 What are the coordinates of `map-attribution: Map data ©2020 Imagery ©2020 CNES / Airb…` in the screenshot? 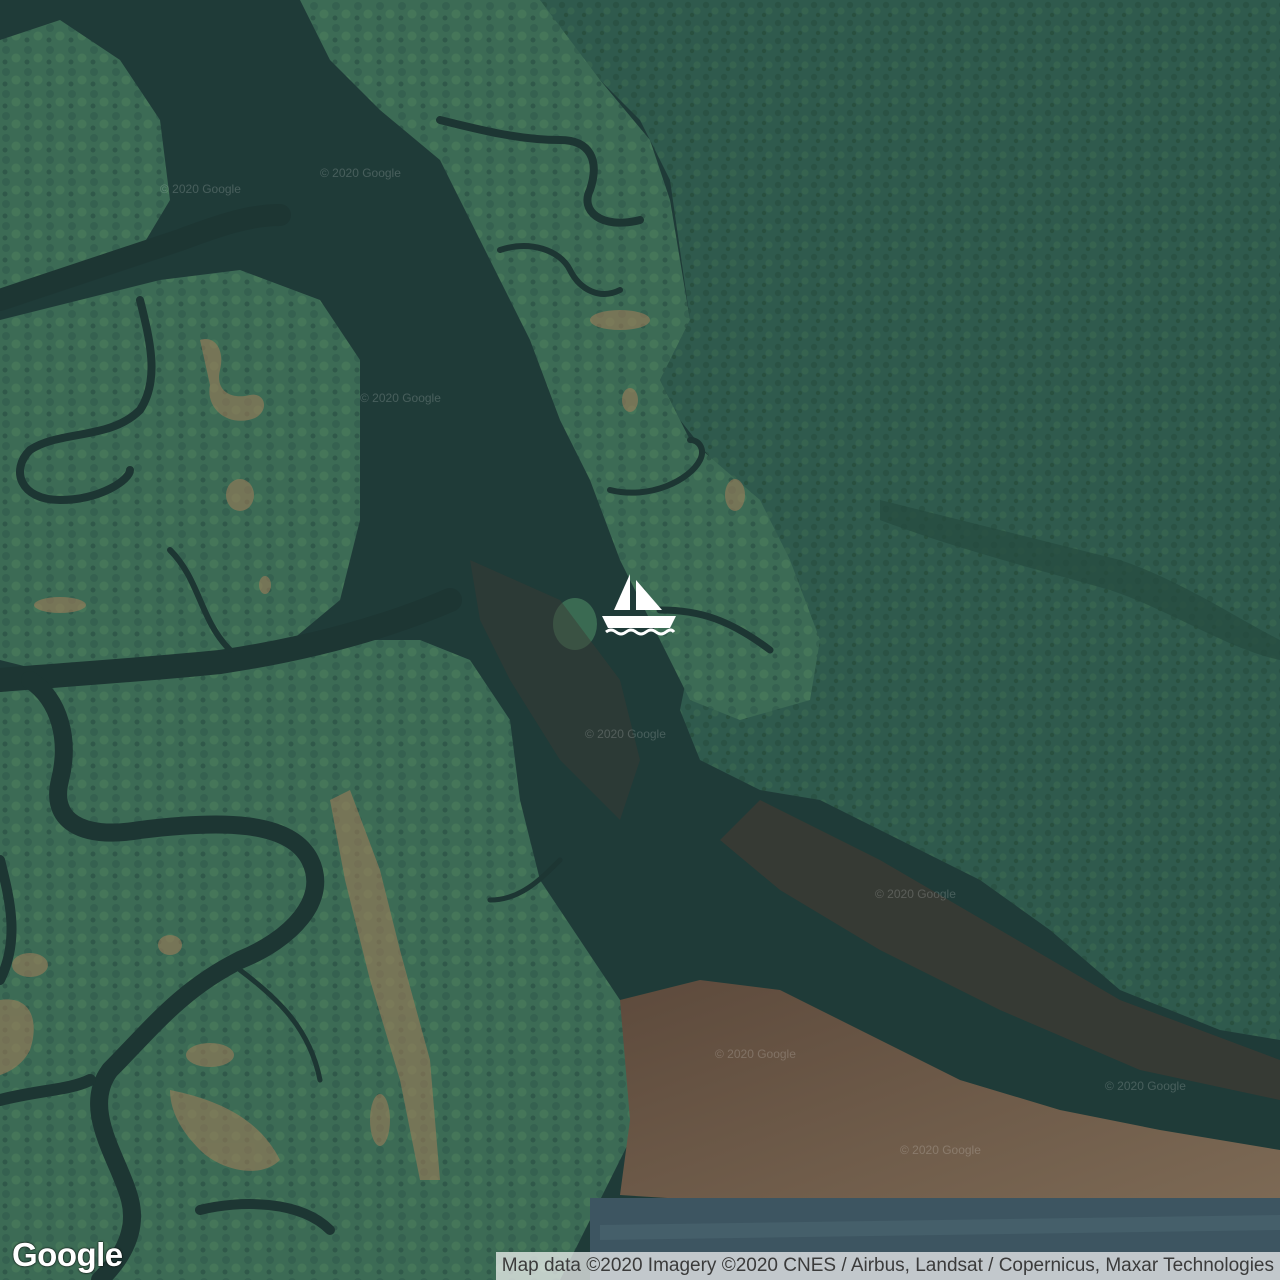 It's located at (887, 1266).